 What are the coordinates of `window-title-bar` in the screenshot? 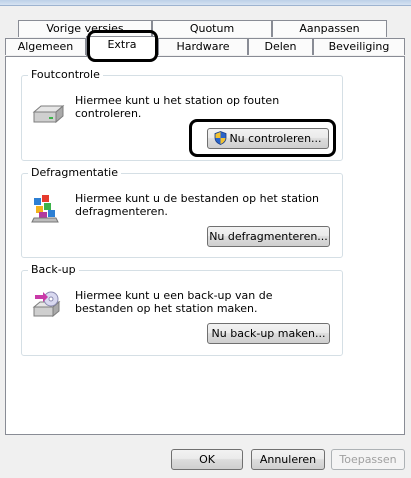 It's located at (205, 3).